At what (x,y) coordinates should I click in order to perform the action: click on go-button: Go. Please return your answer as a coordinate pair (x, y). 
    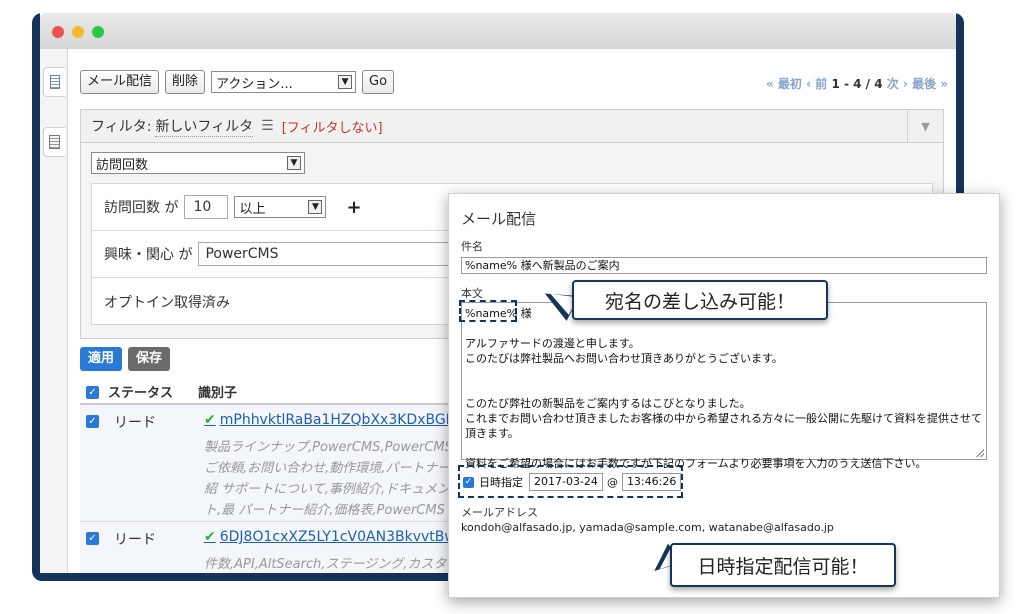
    Looking at the image, I should click on (378, 82).